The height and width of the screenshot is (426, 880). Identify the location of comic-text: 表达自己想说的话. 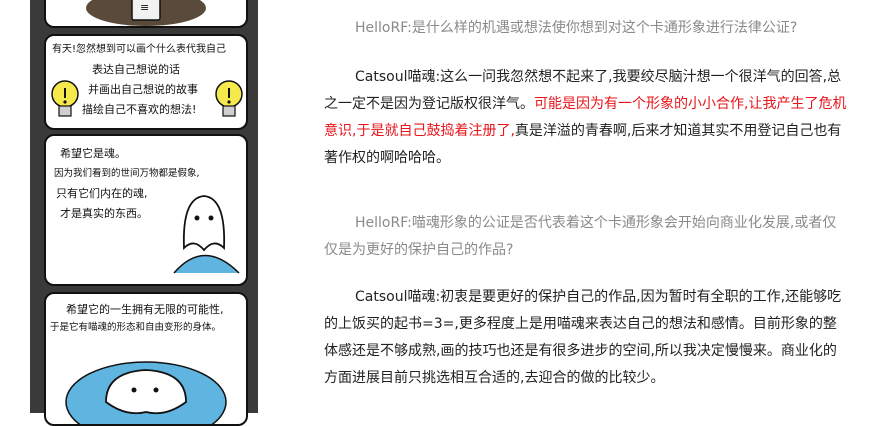
(136, 69).